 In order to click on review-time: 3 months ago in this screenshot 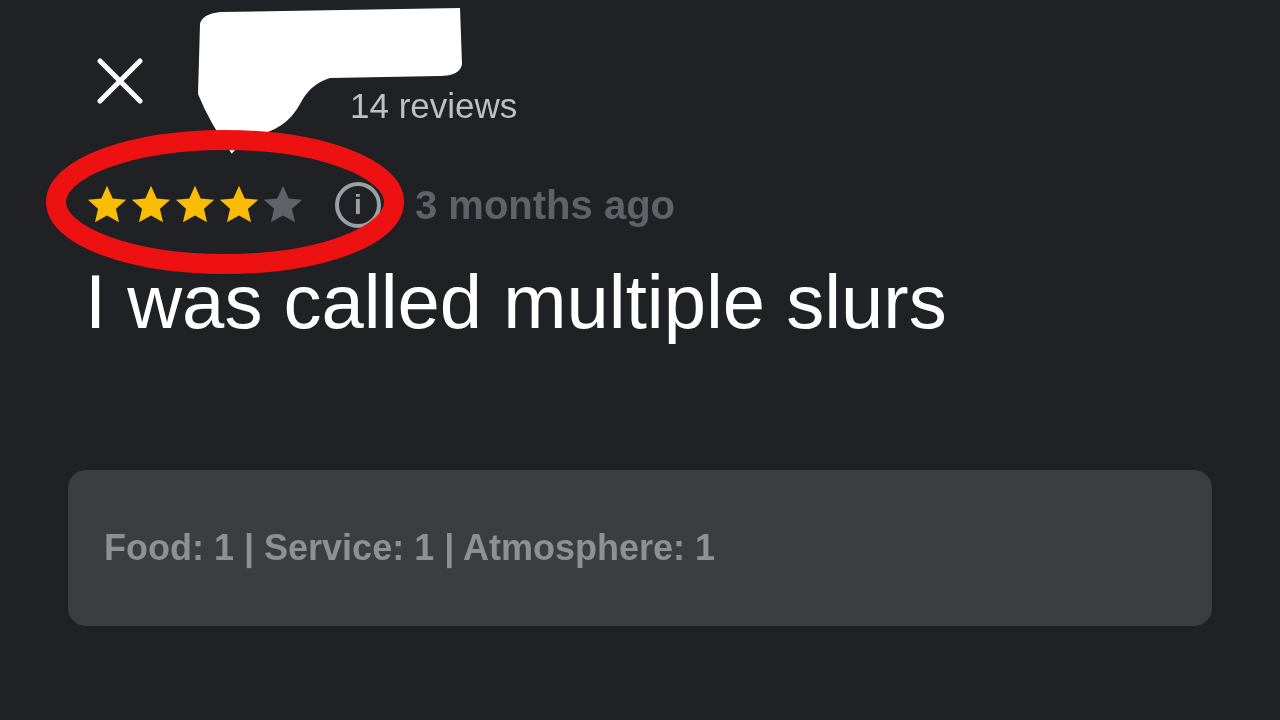, I will do `click(545, 205)`.